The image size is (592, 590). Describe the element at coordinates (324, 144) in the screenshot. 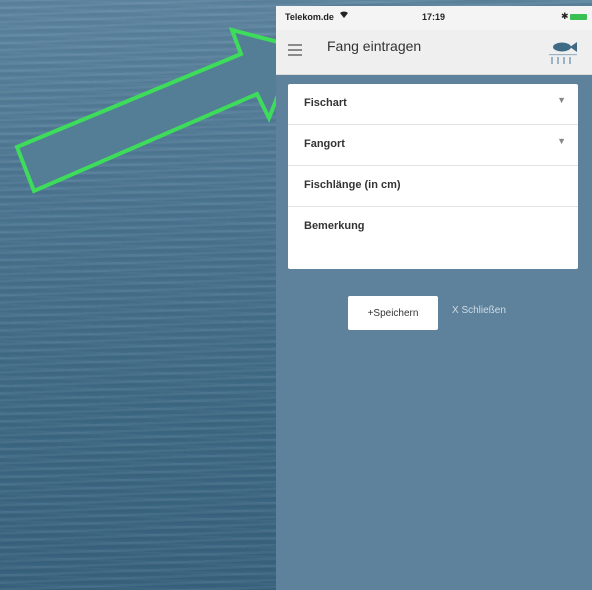

I see `catch-location-label: Fangort` at that location.